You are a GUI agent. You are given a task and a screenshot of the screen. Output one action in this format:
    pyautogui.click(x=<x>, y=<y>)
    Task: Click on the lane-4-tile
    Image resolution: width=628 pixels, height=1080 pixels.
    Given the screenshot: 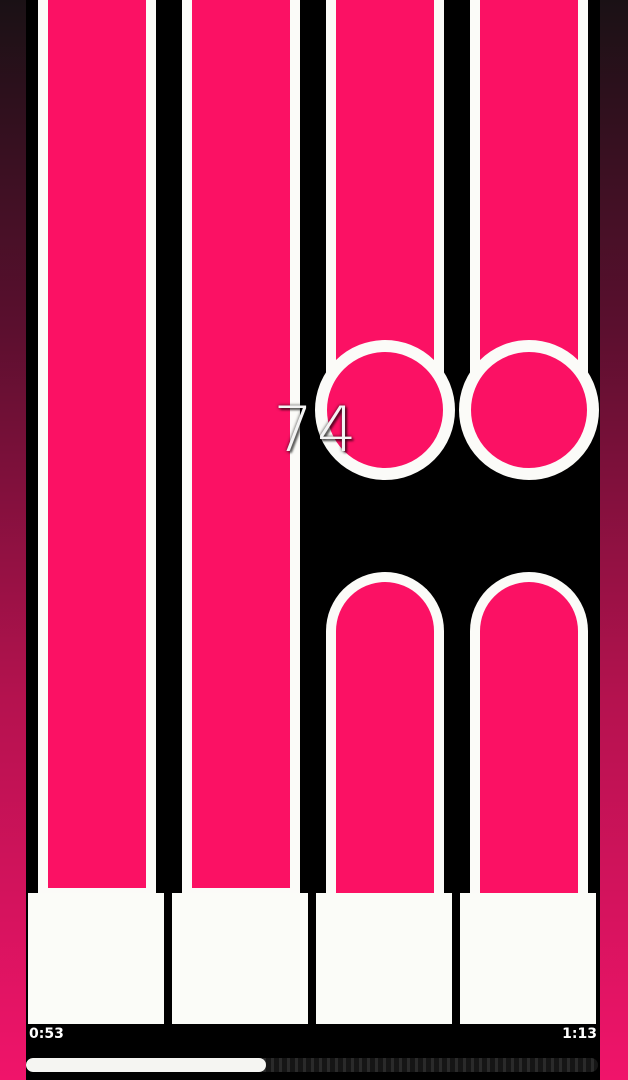 What is the action you would take?
    pyautogui.click(x=529, y=197)
    